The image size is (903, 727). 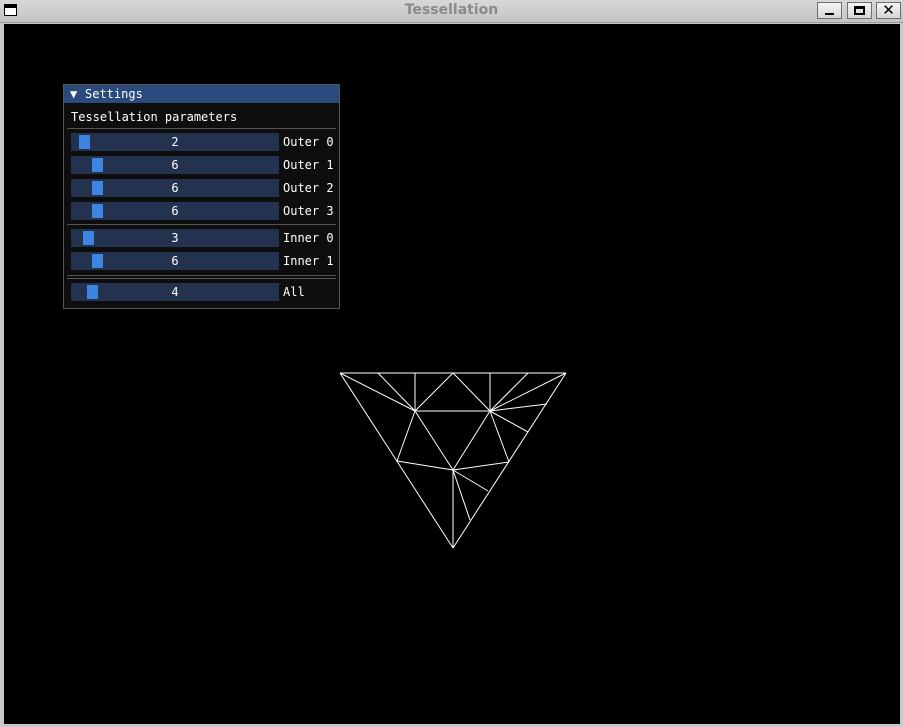 What do you see at coordinates (308, 165) in the screenshot?
I see `slider-label: Outer 1` at bounding box center [308, 165].